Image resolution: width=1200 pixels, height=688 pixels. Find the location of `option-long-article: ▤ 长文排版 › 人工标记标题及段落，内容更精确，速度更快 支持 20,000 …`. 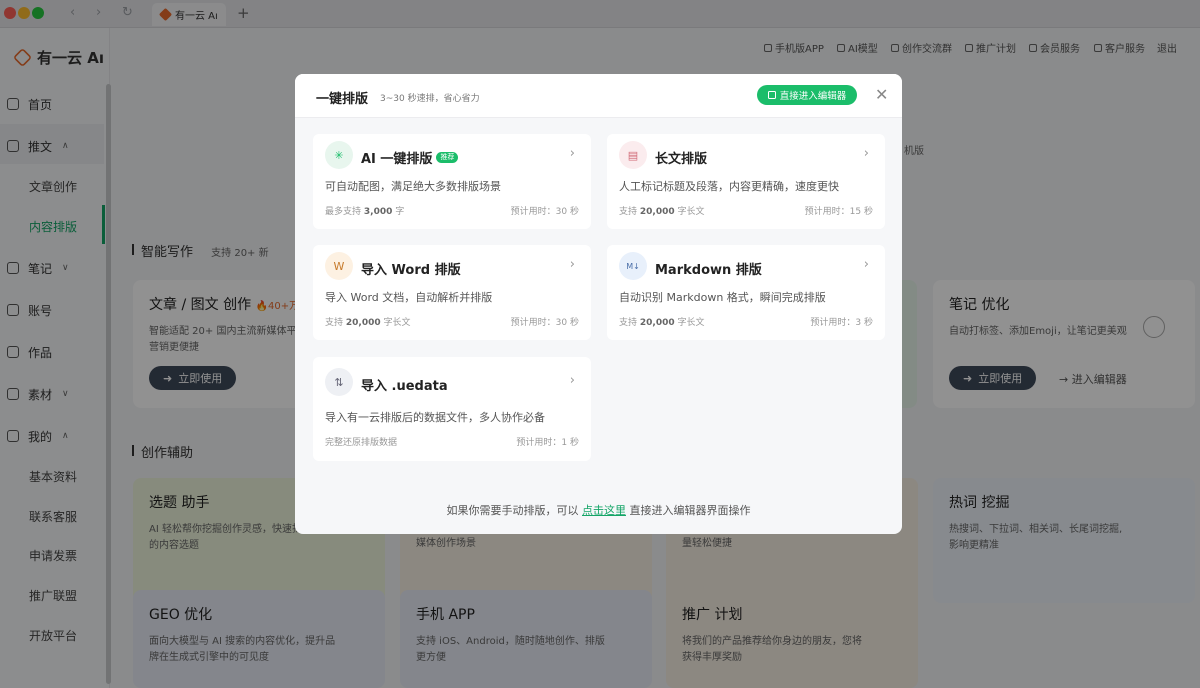

option-long-article: ▤ 长文排版 › 人工标记标题及段落，内容更精确，速度更快 支持 20,000 … is located at coordinates (746, 181).